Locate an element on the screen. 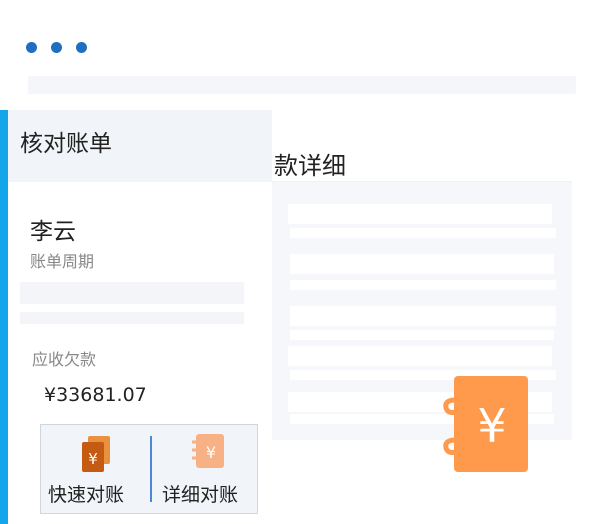 The image size is (600, 524). quick-reconcile-button: ¥ 快速对账 is located at coordinates (96, 470).